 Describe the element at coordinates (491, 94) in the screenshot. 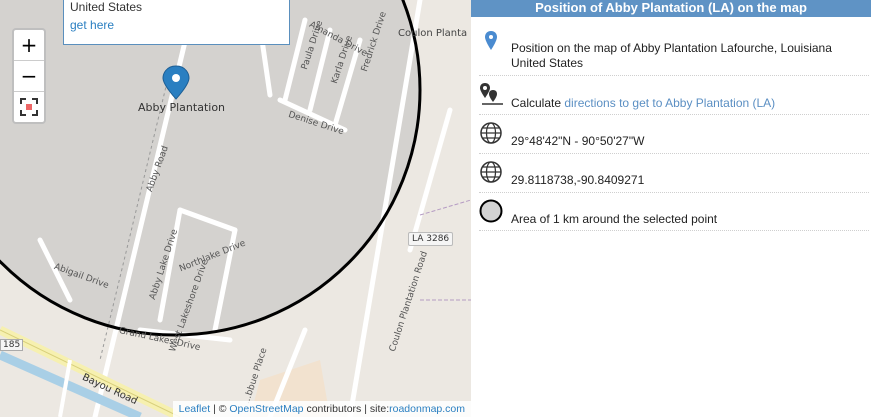

I see `directions-icon` at that location.